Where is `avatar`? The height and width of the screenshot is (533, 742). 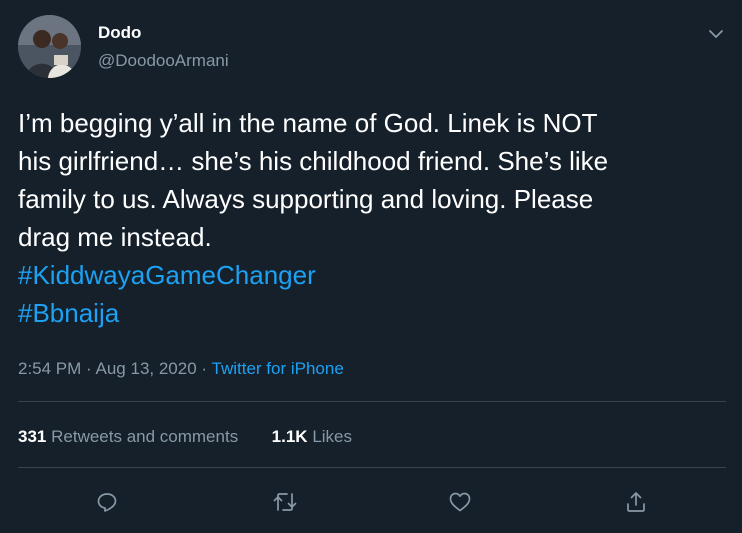 avatar is located at coordinates (49, 46).